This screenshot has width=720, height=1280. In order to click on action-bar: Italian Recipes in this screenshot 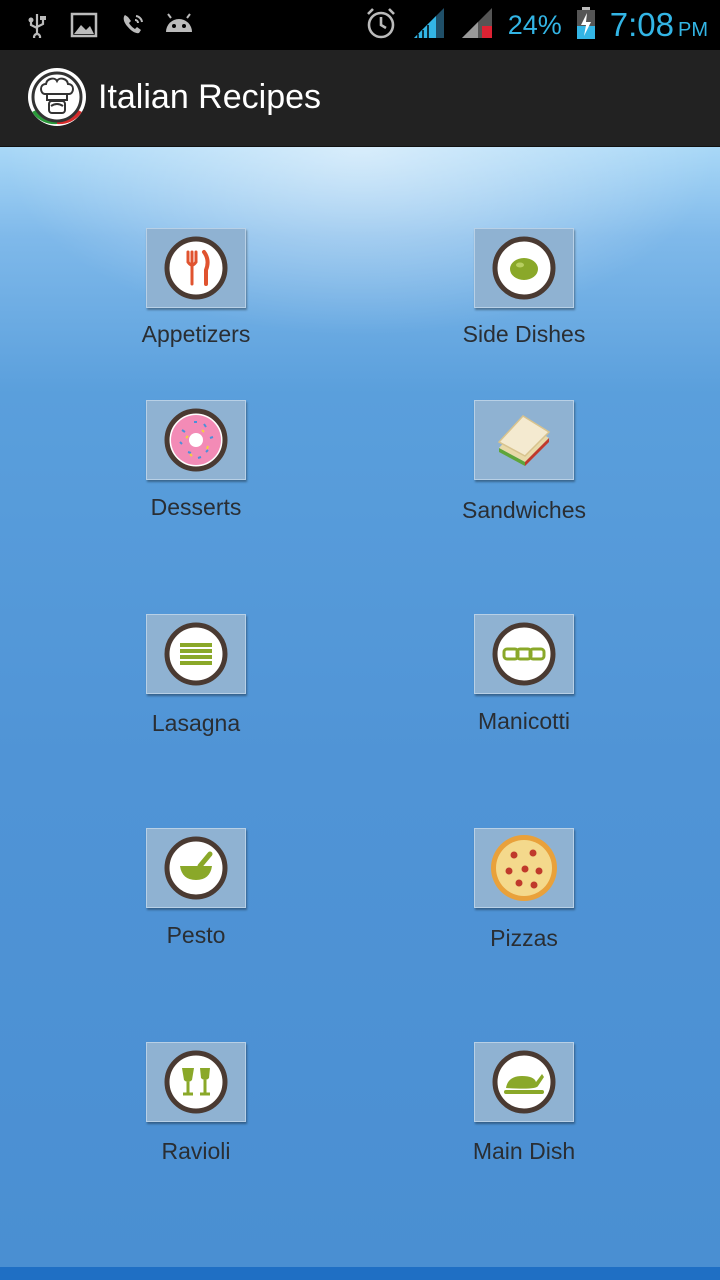, I will do `click(360, 98)`.